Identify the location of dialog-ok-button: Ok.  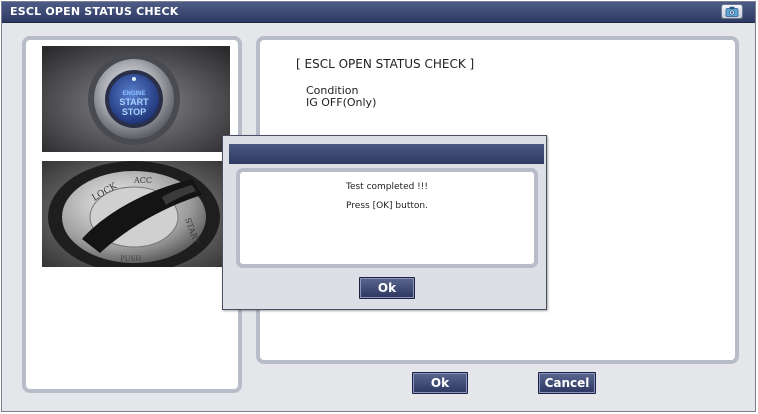
(387, 288).